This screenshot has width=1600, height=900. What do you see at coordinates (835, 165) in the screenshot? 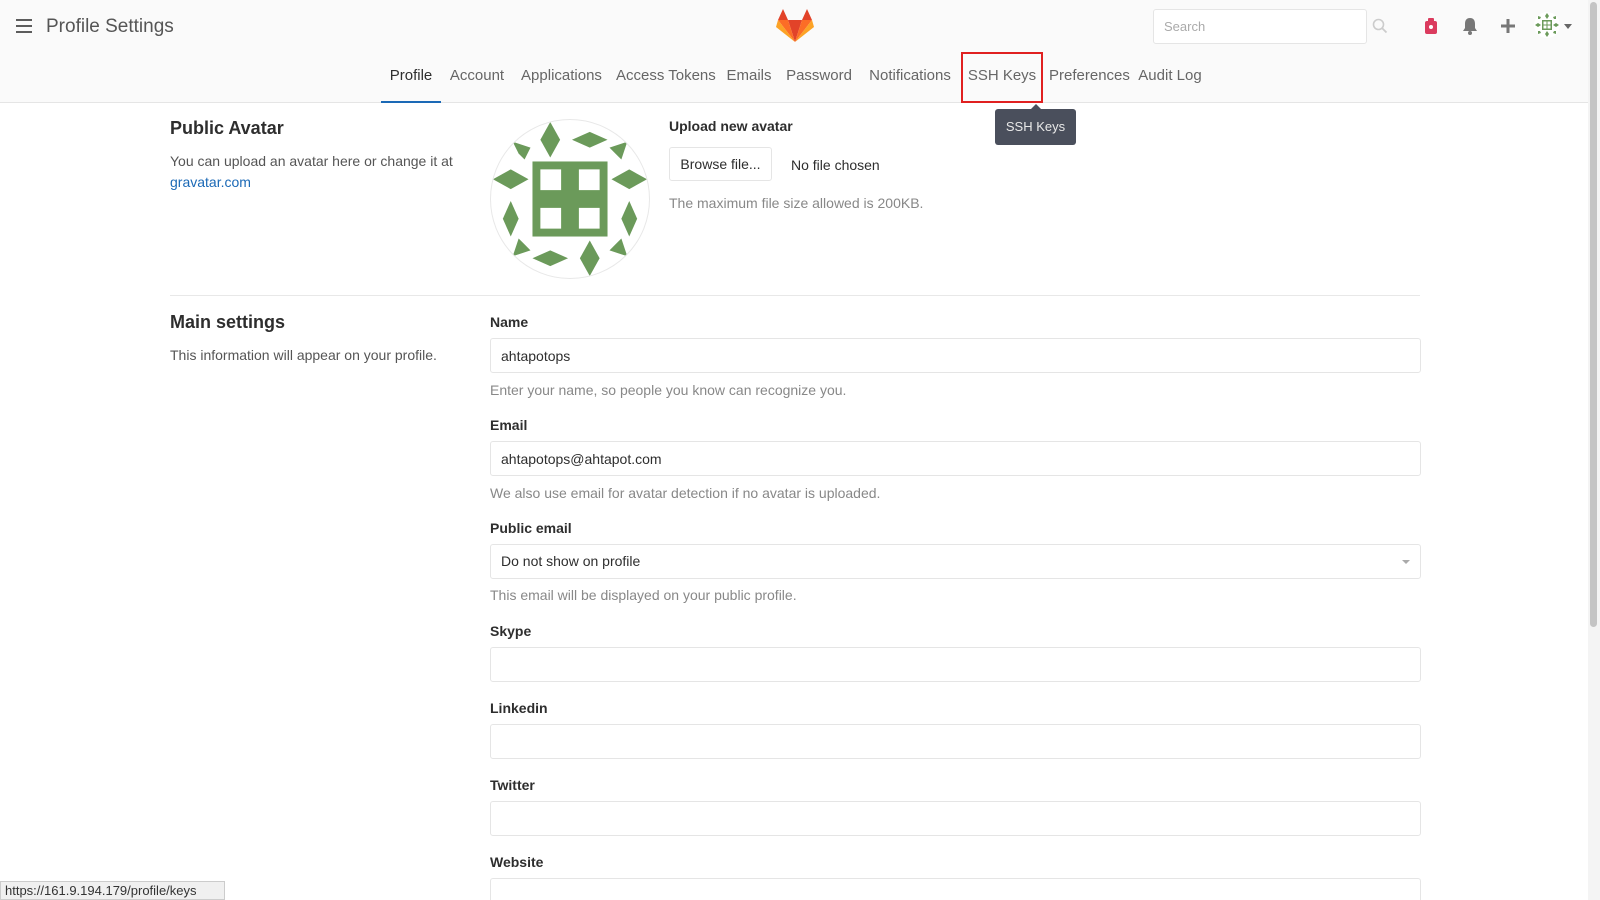
I see `no-file-chosen-text: No file chosen` at bounding box center [835, 165].